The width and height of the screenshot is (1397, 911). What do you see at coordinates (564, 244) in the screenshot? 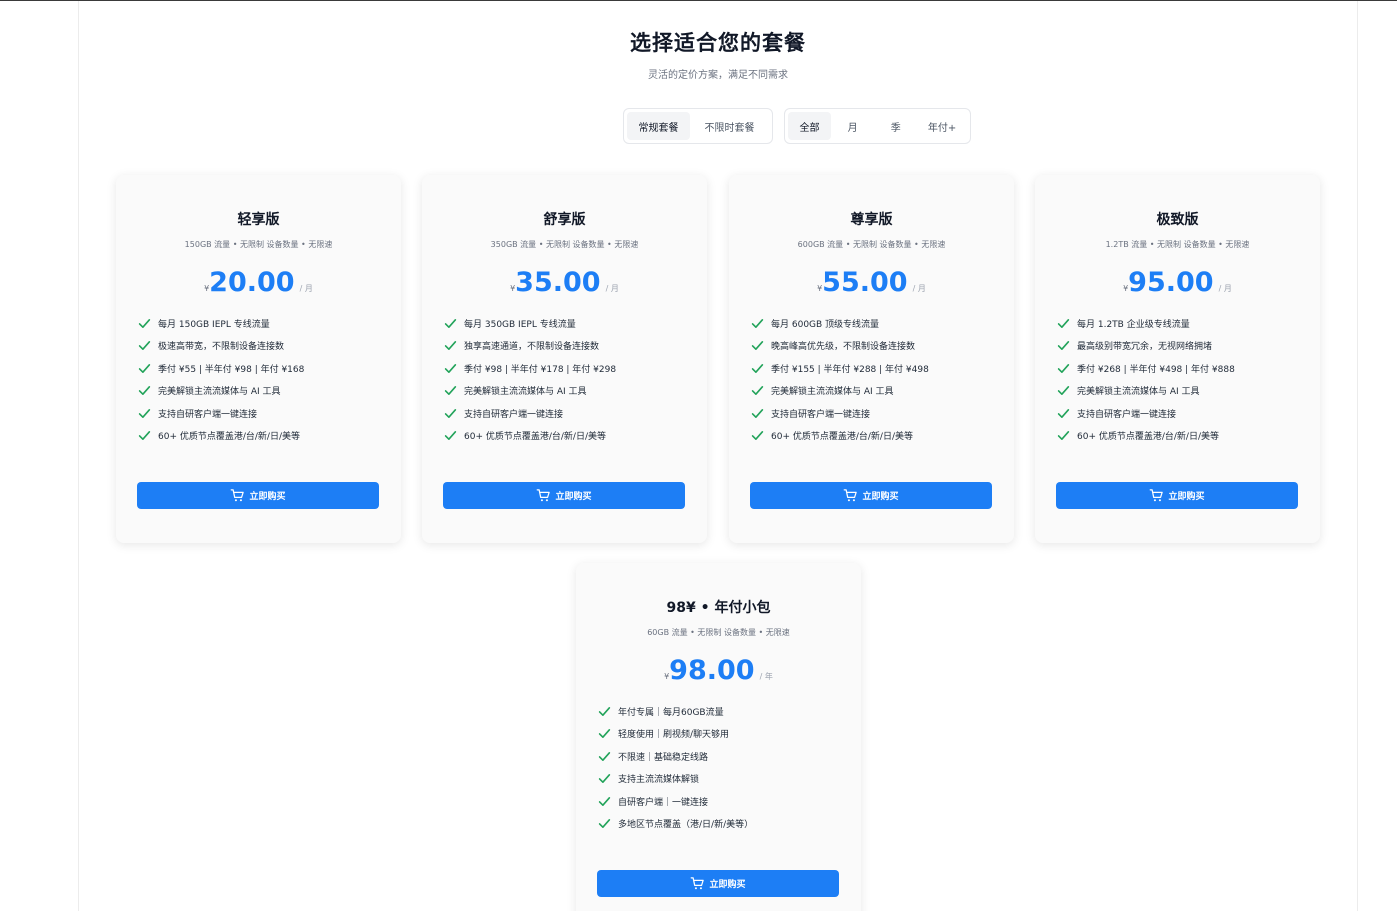
I see `plan-tagline: 350GB 流量 • 无限制 设备数量 • 无限速` at bounding box center [564, 244].